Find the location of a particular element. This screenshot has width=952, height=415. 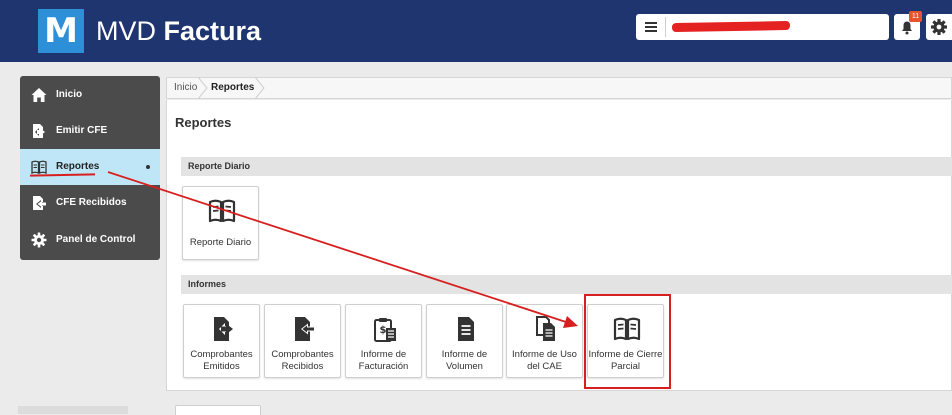

tile-comprobantes-emitidos: Comprobantes Emitidos is located at coordinates (221, 341).